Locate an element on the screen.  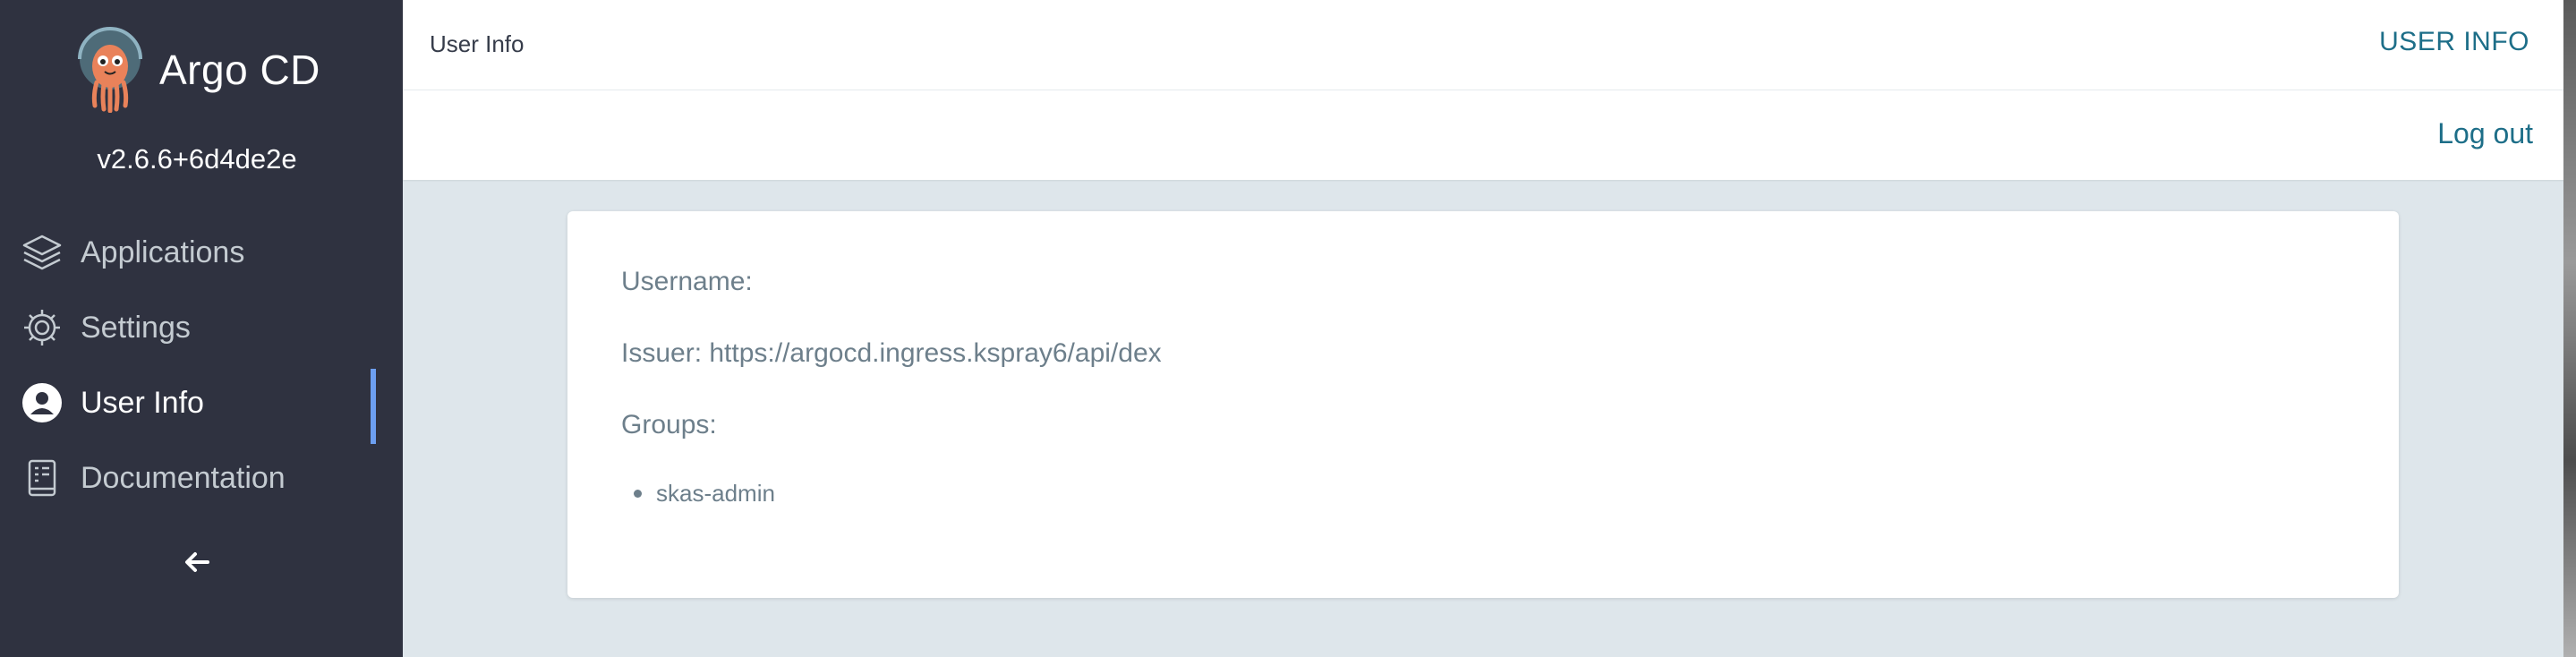
groups-list: skas-admin is located at coordinates (698, 494).